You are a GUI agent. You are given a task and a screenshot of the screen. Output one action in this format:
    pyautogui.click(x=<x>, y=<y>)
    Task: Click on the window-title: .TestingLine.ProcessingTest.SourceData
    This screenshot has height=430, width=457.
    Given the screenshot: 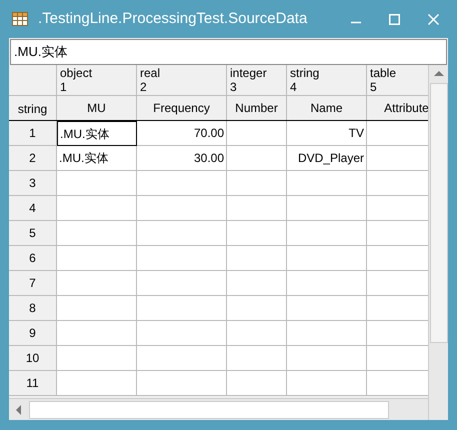 What is the action you would take?
    pyautogui.click(x=173, y=18)
    